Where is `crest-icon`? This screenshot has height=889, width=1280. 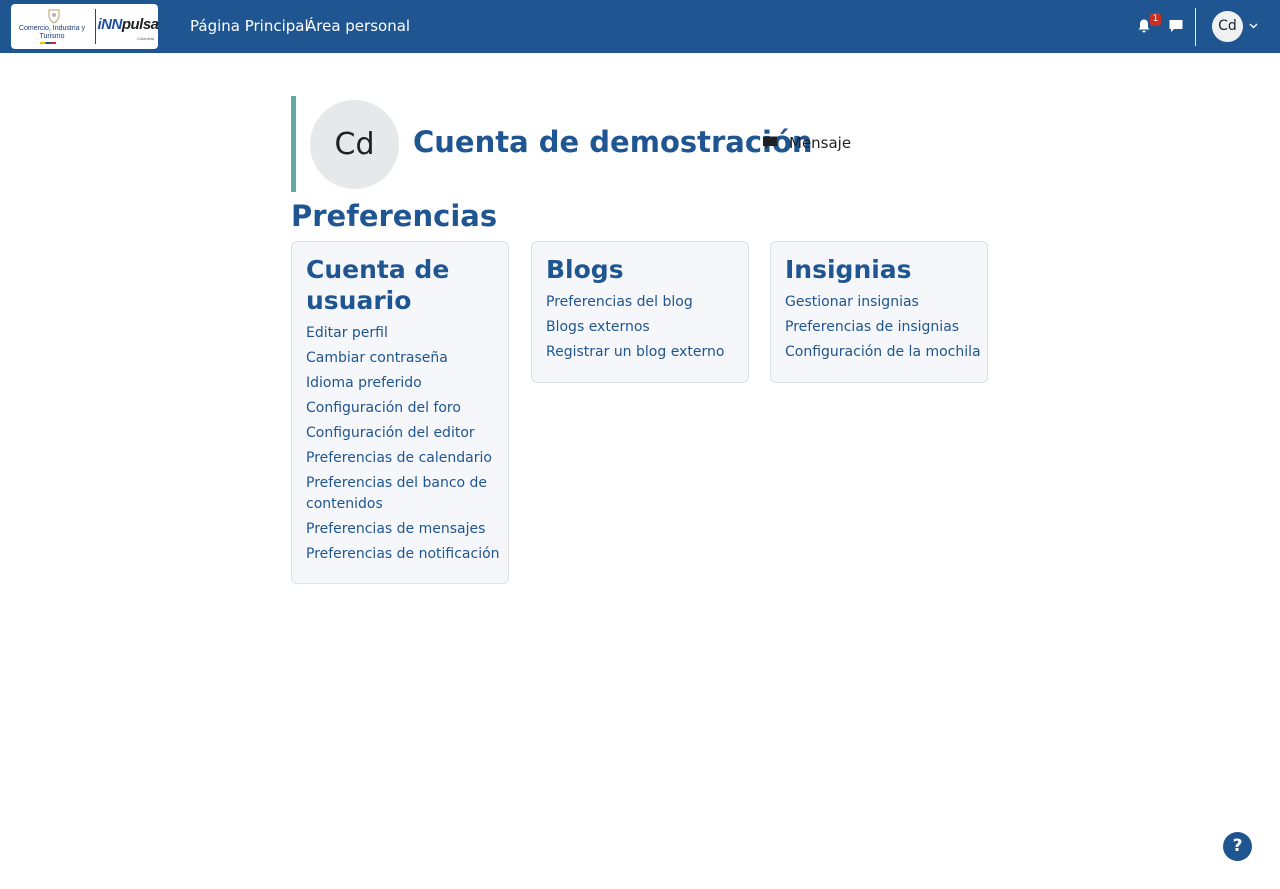 crest-icon is located at coordinates (54, 16).